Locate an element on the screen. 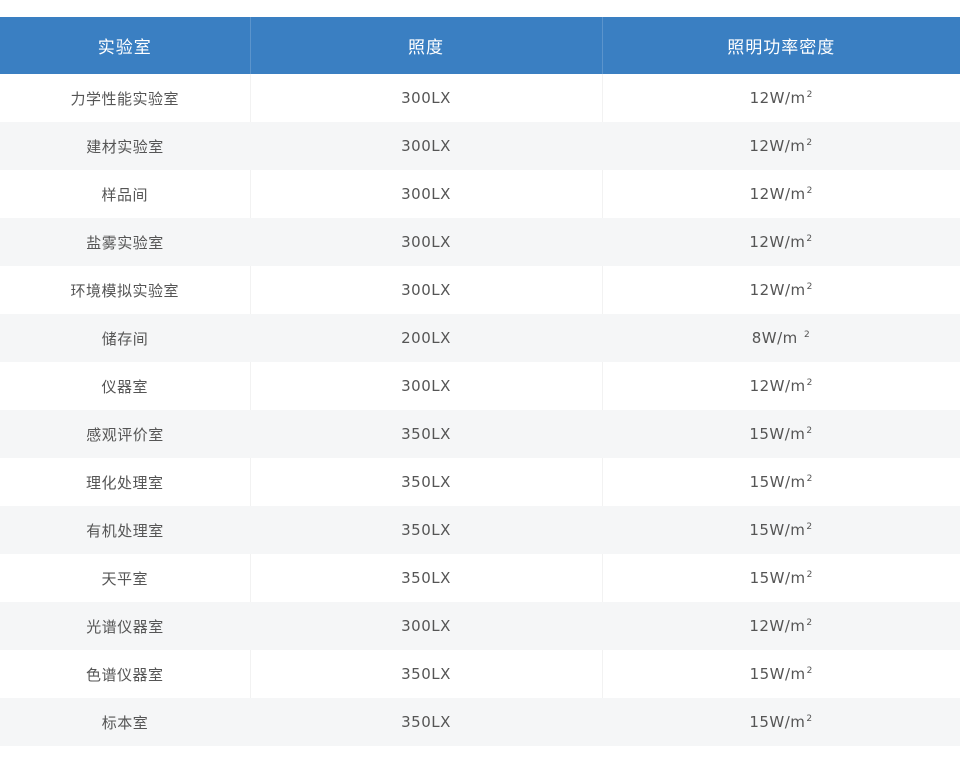  table-row: 环境模拟实验室 300LX 12W/m2 is located at coordinates (480, 290).